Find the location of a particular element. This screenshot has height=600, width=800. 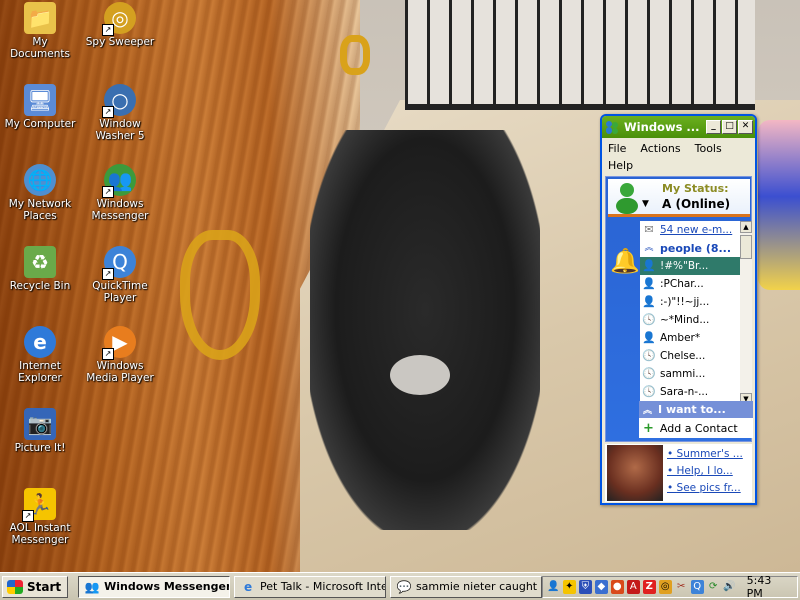

desktop-icon-spy-sweeper: ◎ Spy Sweeper is located at coordinates (120, 25).